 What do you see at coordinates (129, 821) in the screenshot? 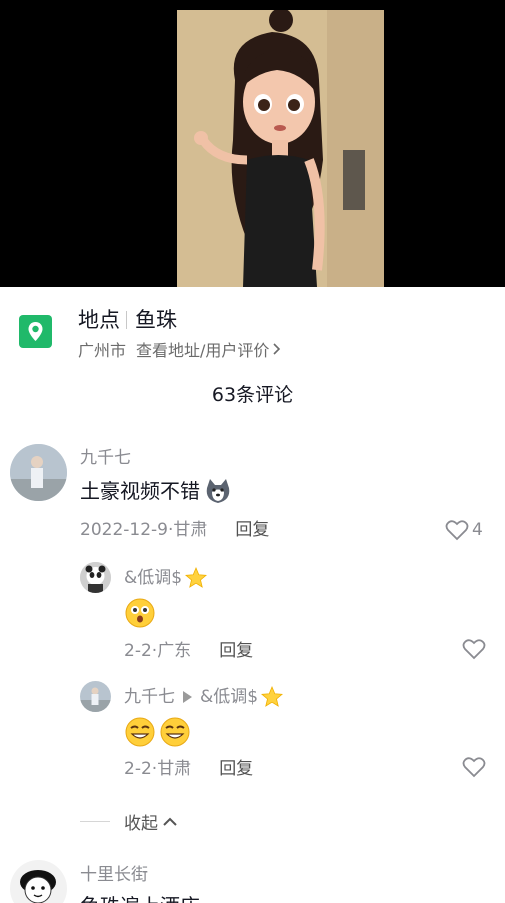
I see `collapse-replies-button: 收起` at bounding box center [129, 821].